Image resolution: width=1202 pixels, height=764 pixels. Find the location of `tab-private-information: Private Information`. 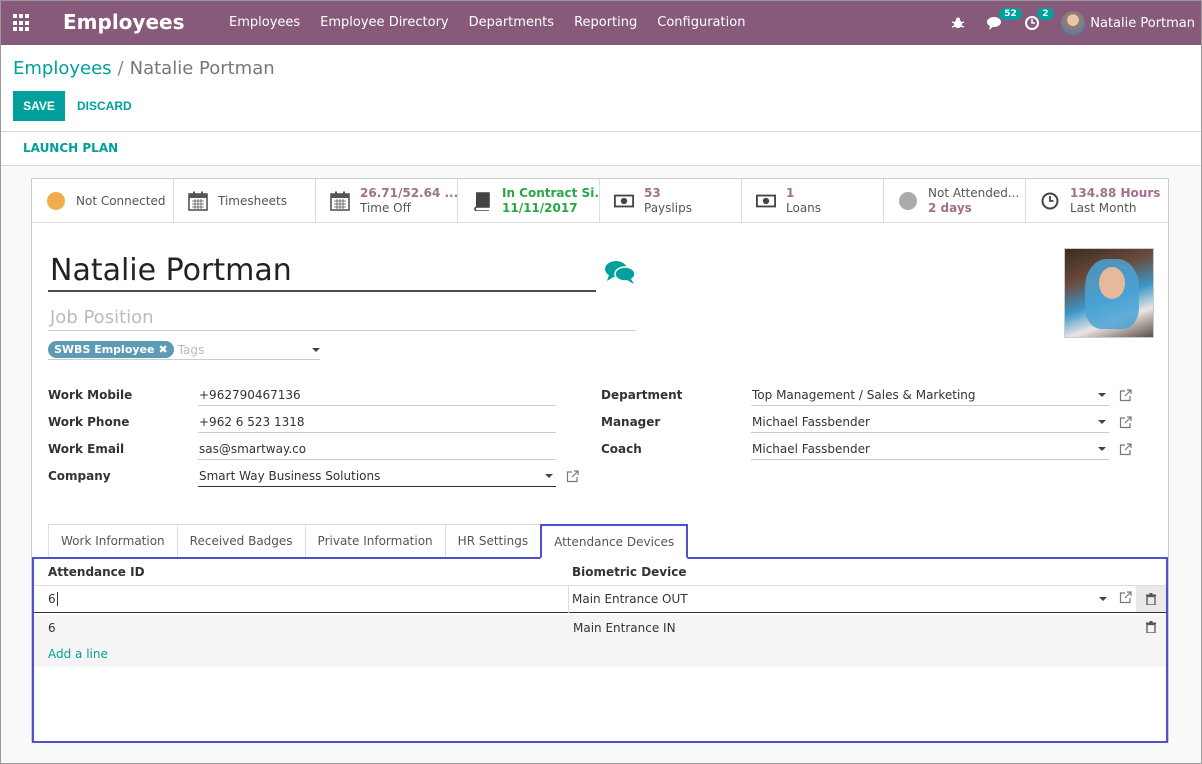

tab-private-information: Private Information is located at coordinates (375, 540).